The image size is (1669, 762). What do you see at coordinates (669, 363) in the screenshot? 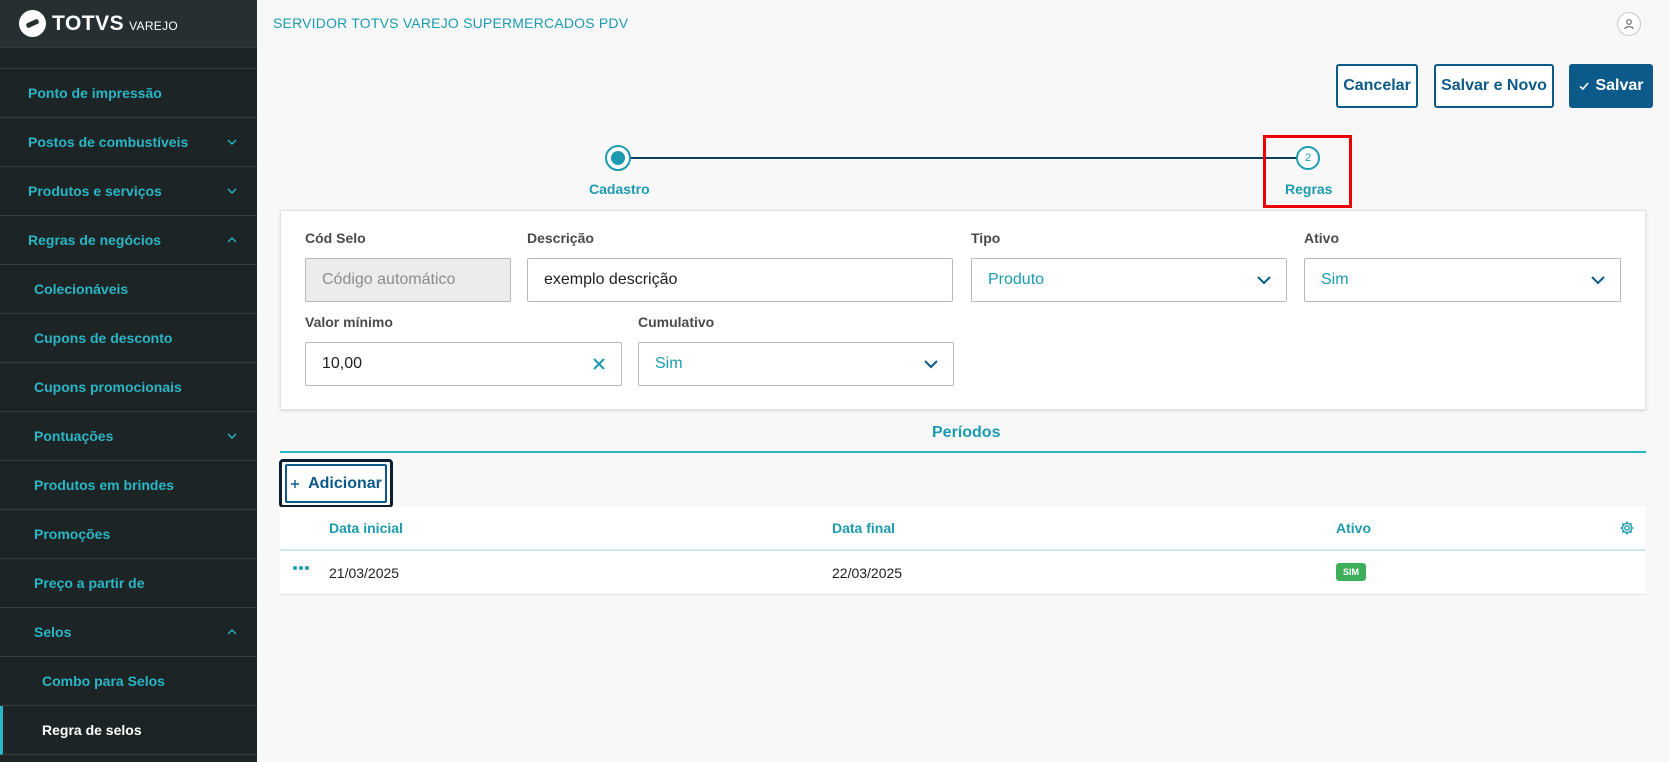
I see `cumulativo-value: Sim` at bounding box center [669, 363].